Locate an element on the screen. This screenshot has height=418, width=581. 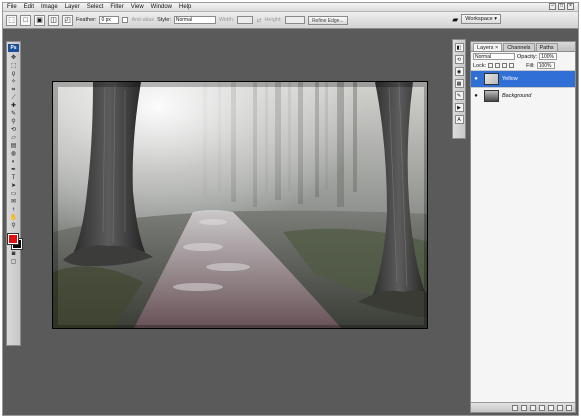
marquee-tool-icon: ⬚ is located at coordinates (13, 65).